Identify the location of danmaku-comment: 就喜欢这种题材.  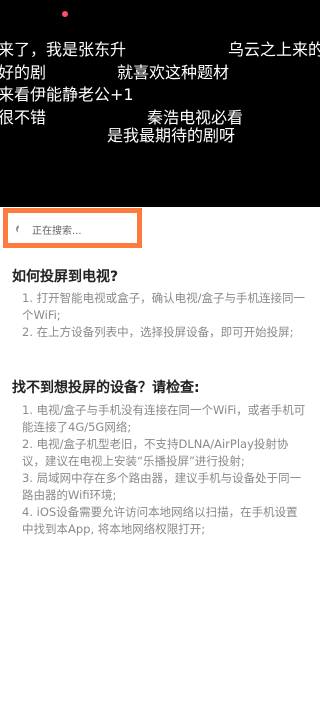
(173, 72).